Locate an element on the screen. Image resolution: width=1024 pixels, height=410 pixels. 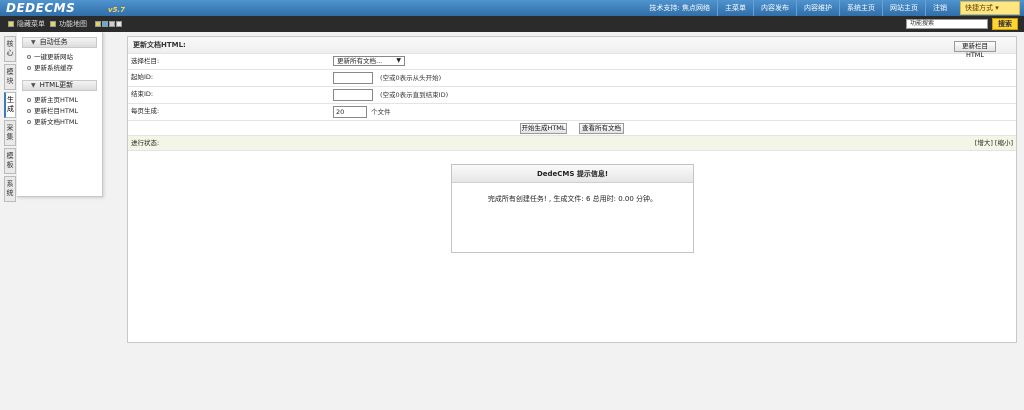
update-column-html-button: 更新栏目HTML is located at coordinates (975, 50).